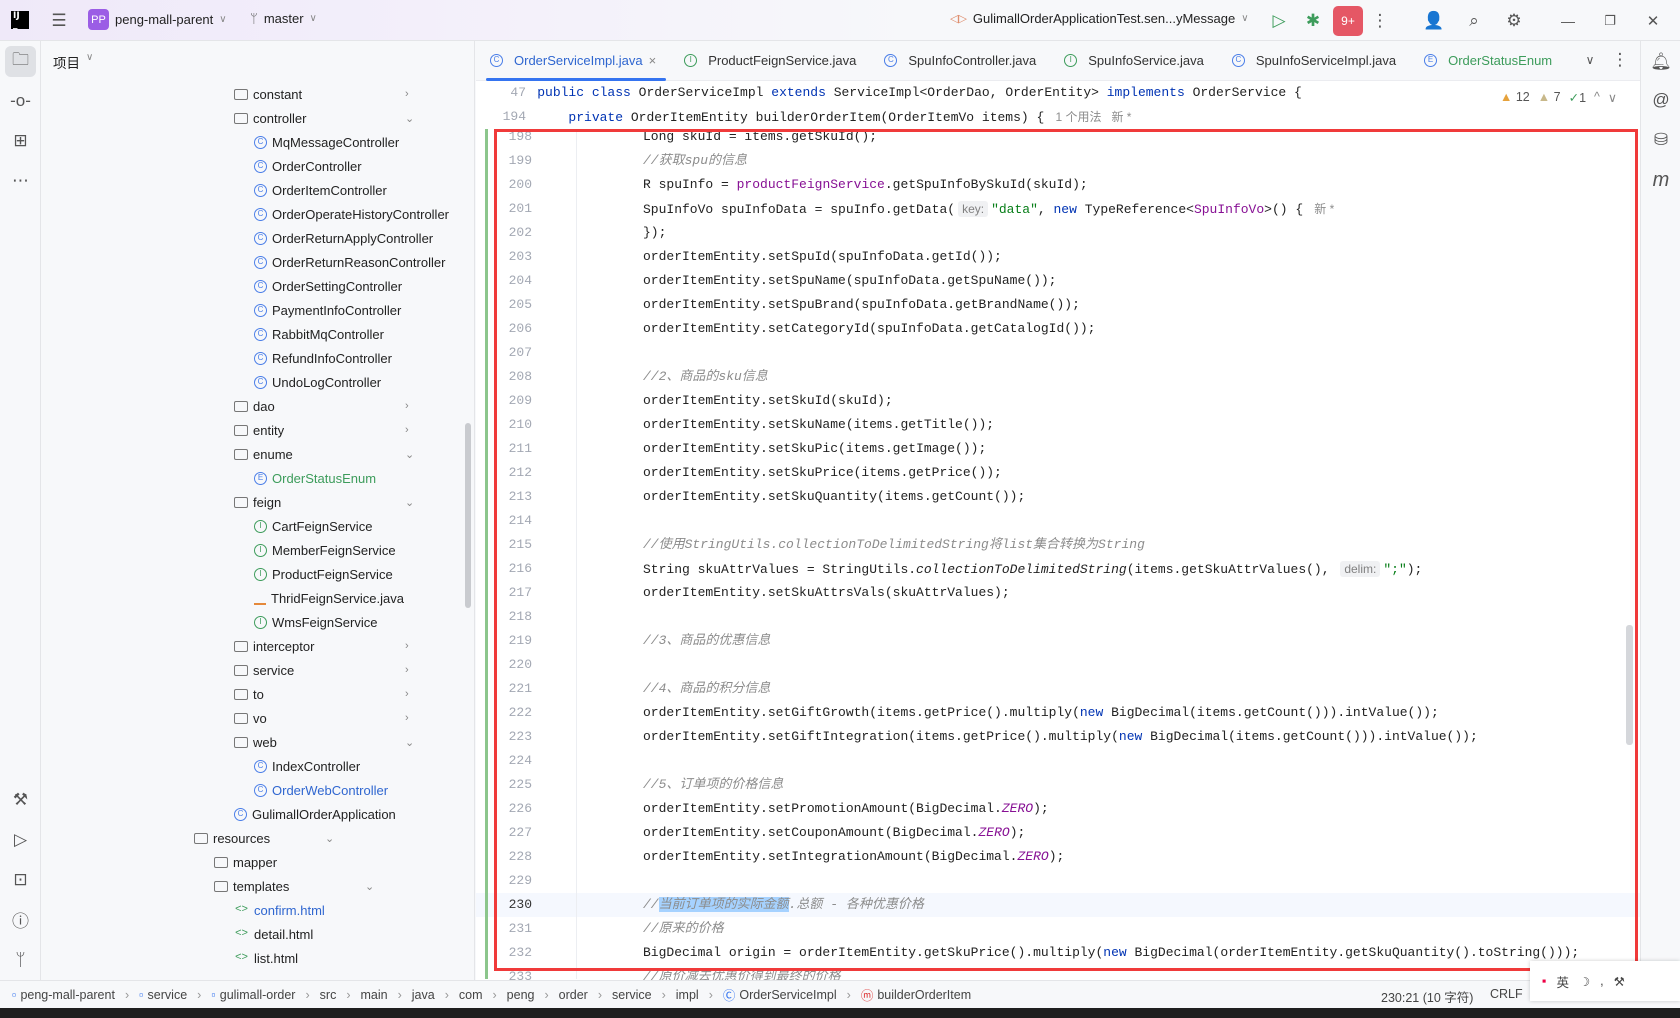  I want to click on restore-icon: ❐, so click(1610, 21).